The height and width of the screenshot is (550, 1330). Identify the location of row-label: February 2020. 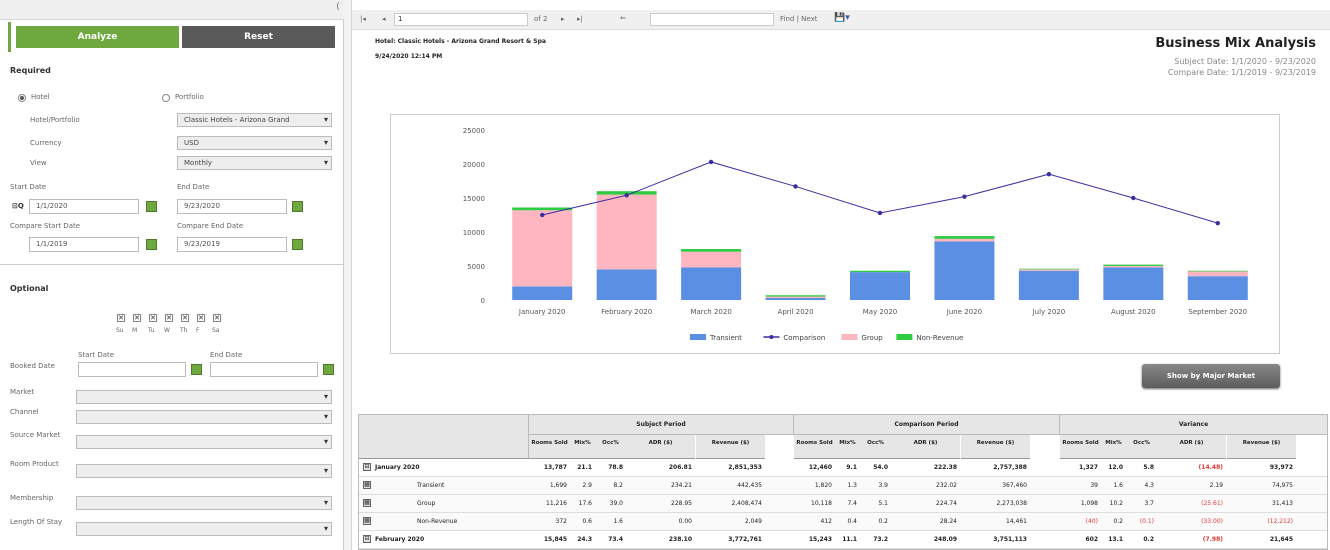
(400, 539).